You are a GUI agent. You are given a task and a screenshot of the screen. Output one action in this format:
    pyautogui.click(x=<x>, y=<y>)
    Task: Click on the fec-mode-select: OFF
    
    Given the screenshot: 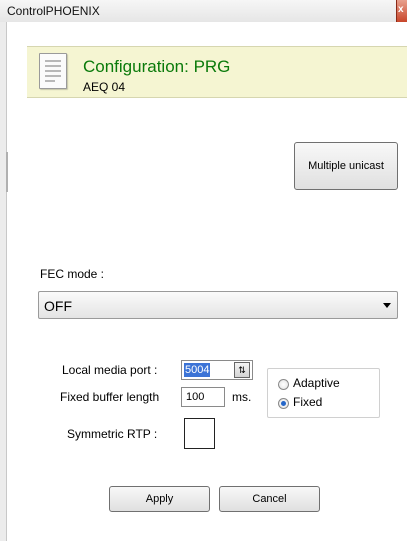 What is the action you would take?
    pyautogui.click(x=218, y=305)
    